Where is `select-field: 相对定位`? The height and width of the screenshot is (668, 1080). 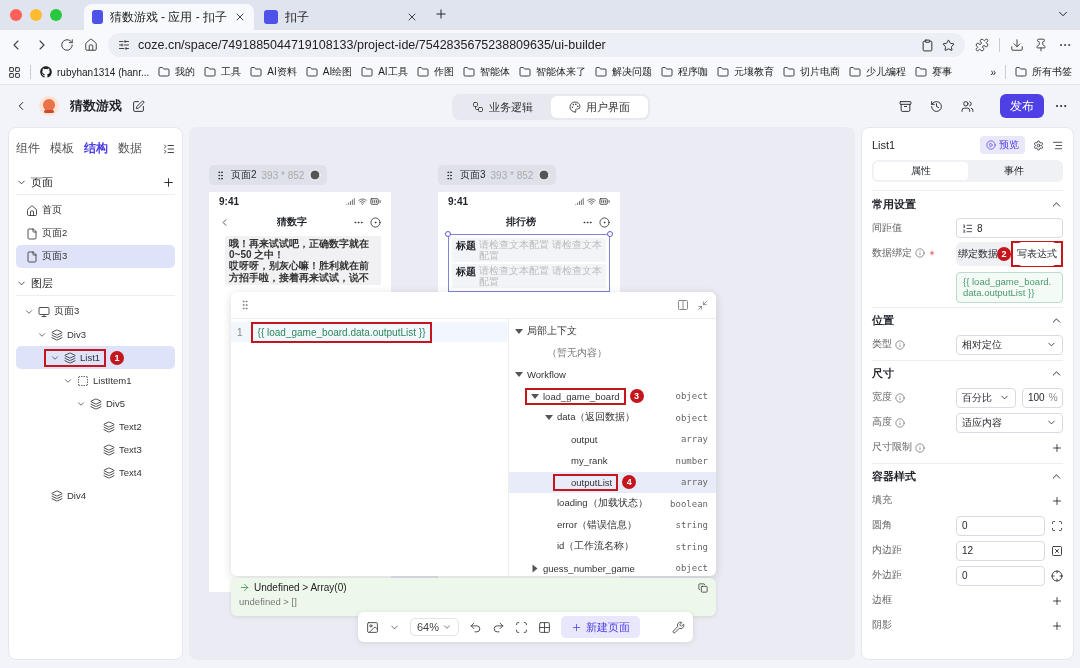
select-field: 相对定位 is located at coordinates (1009, 344).